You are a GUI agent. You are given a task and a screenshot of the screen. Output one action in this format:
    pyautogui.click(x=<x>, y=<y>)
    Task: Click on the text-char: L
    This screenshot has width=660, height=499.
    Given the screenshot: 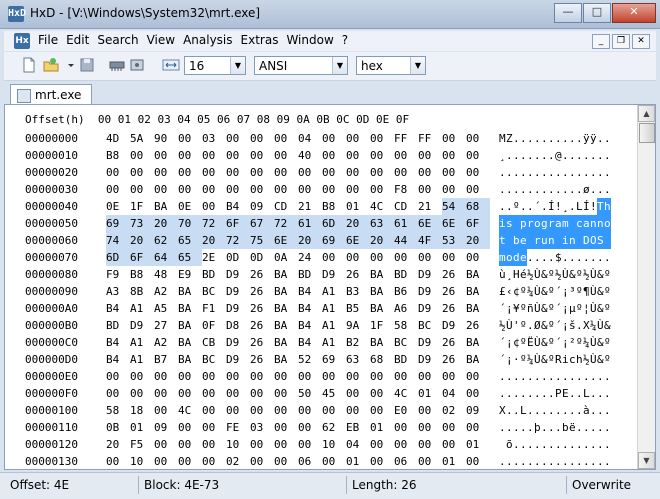 What is the action you would take?
    pyautogui.click(x=523, y=410)
    